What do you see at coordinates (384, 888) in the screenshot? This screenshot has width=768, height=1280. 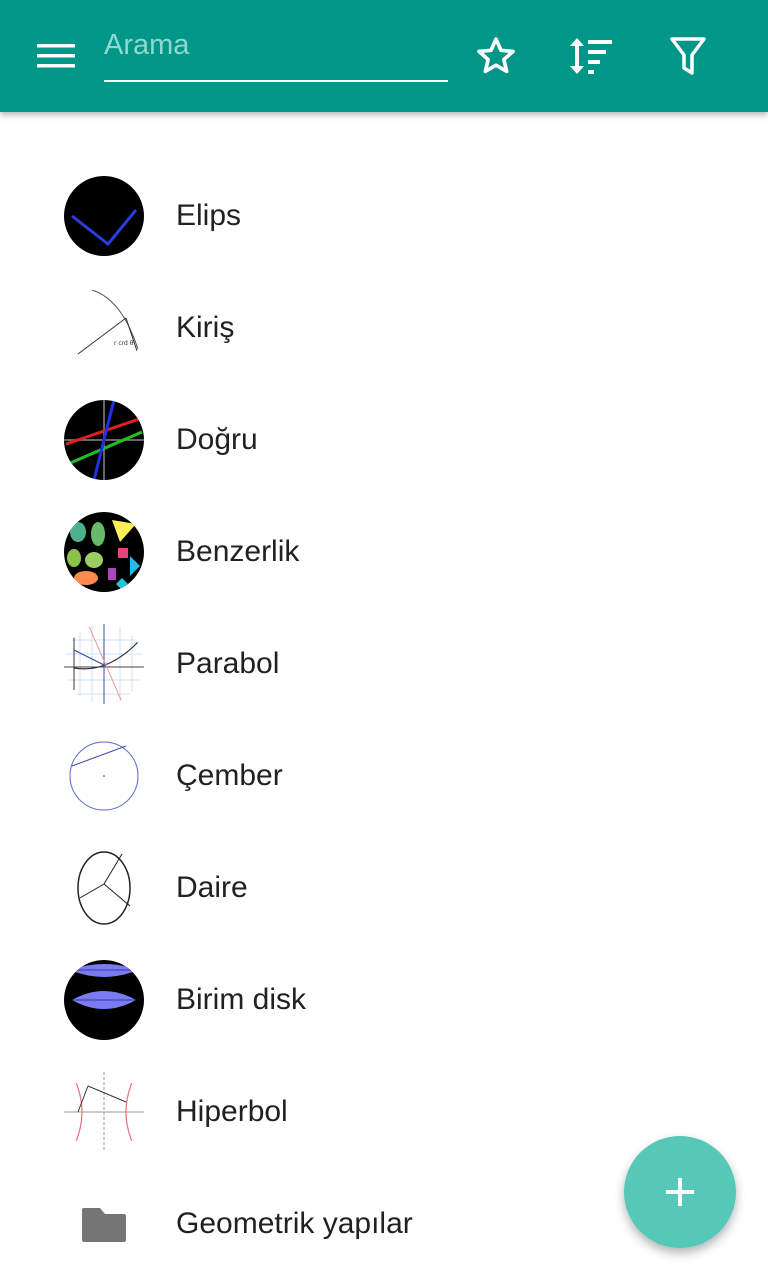 I see `list-item: Daire` at bounding box center [384, 888].